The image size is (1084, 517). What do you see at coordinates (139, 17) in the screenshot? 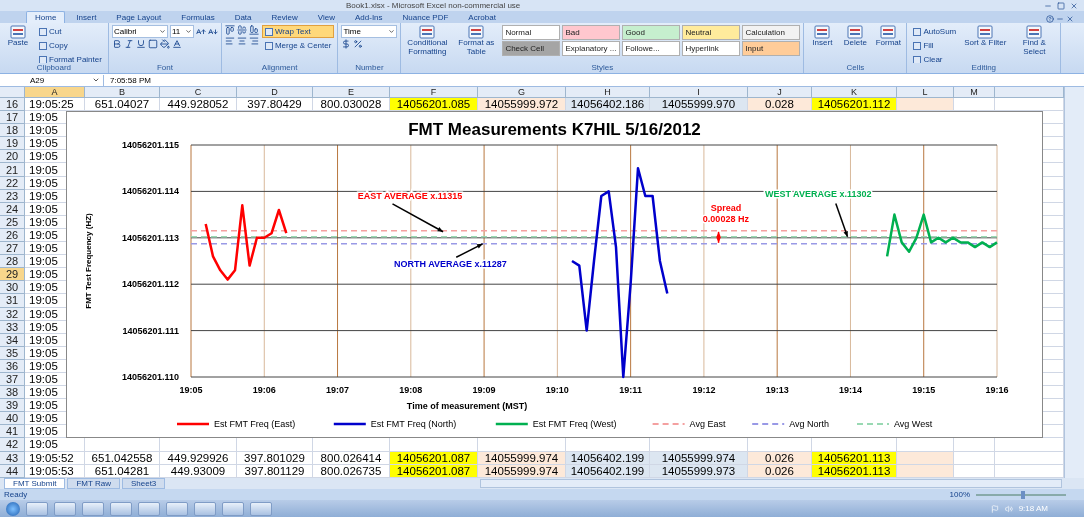
I see `ribbon-tab: Page Layout` at bounding box center [139, 17].